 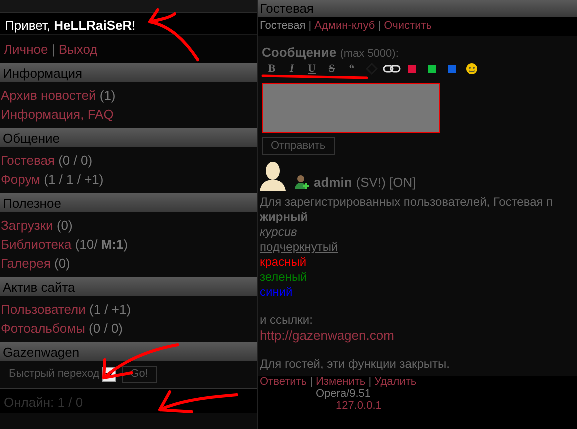 I want to click on author-status: (SV!) [ON], so click(x=386, y=183).